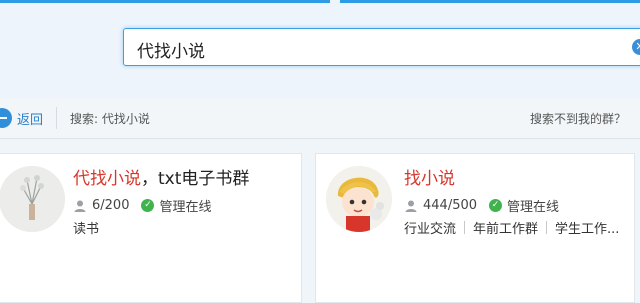 The height and width of the screenshot is (303, 640). What do you see at coordinates (506, 229) in the screenshot?
I see `tag: 年前工作群` at bounding box center [506, 229].